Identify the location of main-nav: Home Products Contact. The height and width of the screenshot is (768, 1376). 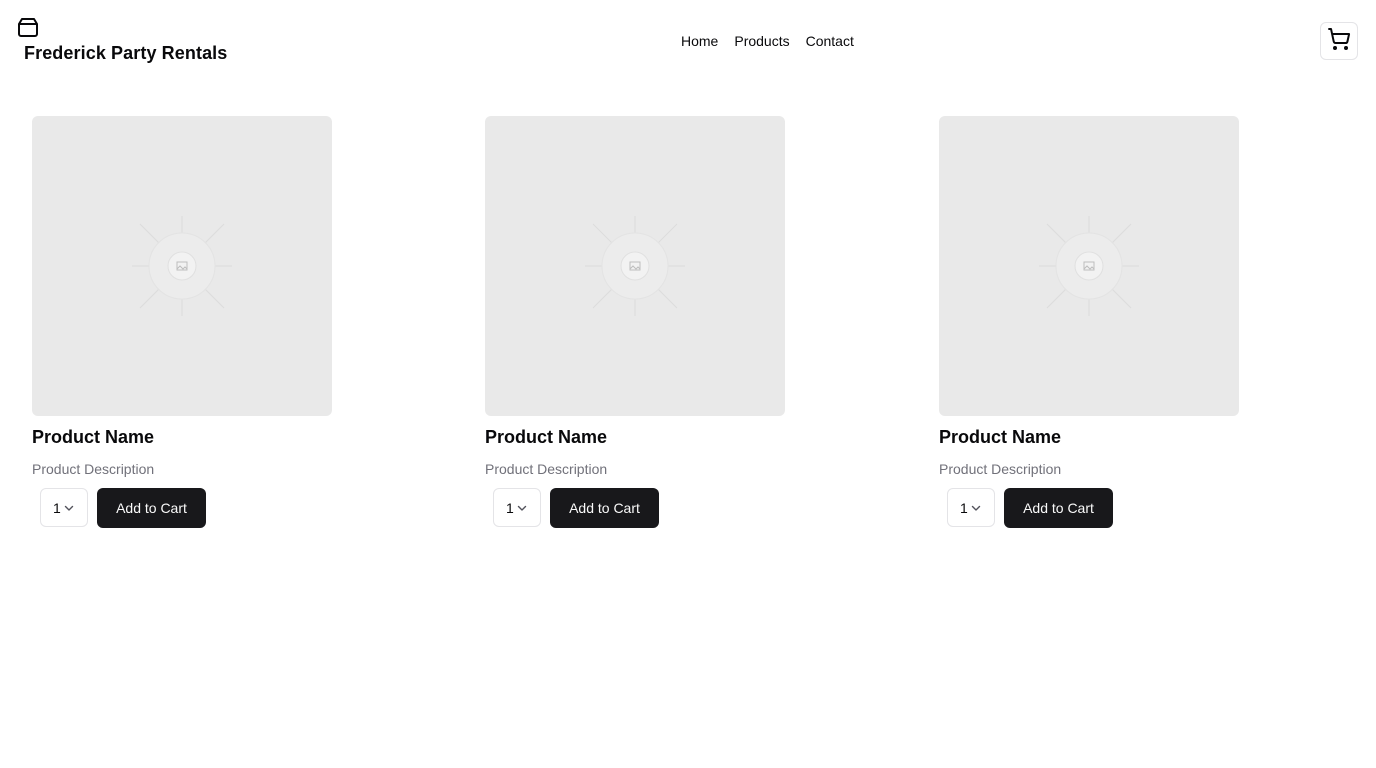
(767, 41).